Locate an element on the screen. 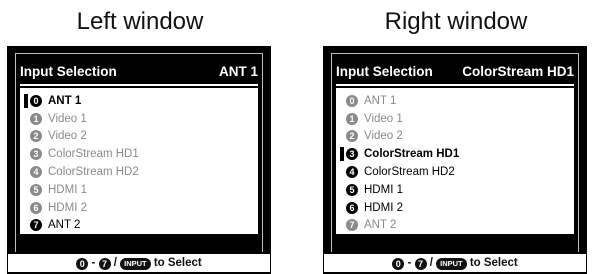 This screenshot has width=593, height=274. left-window-caption: Left window is located at coordinates (140, 21).